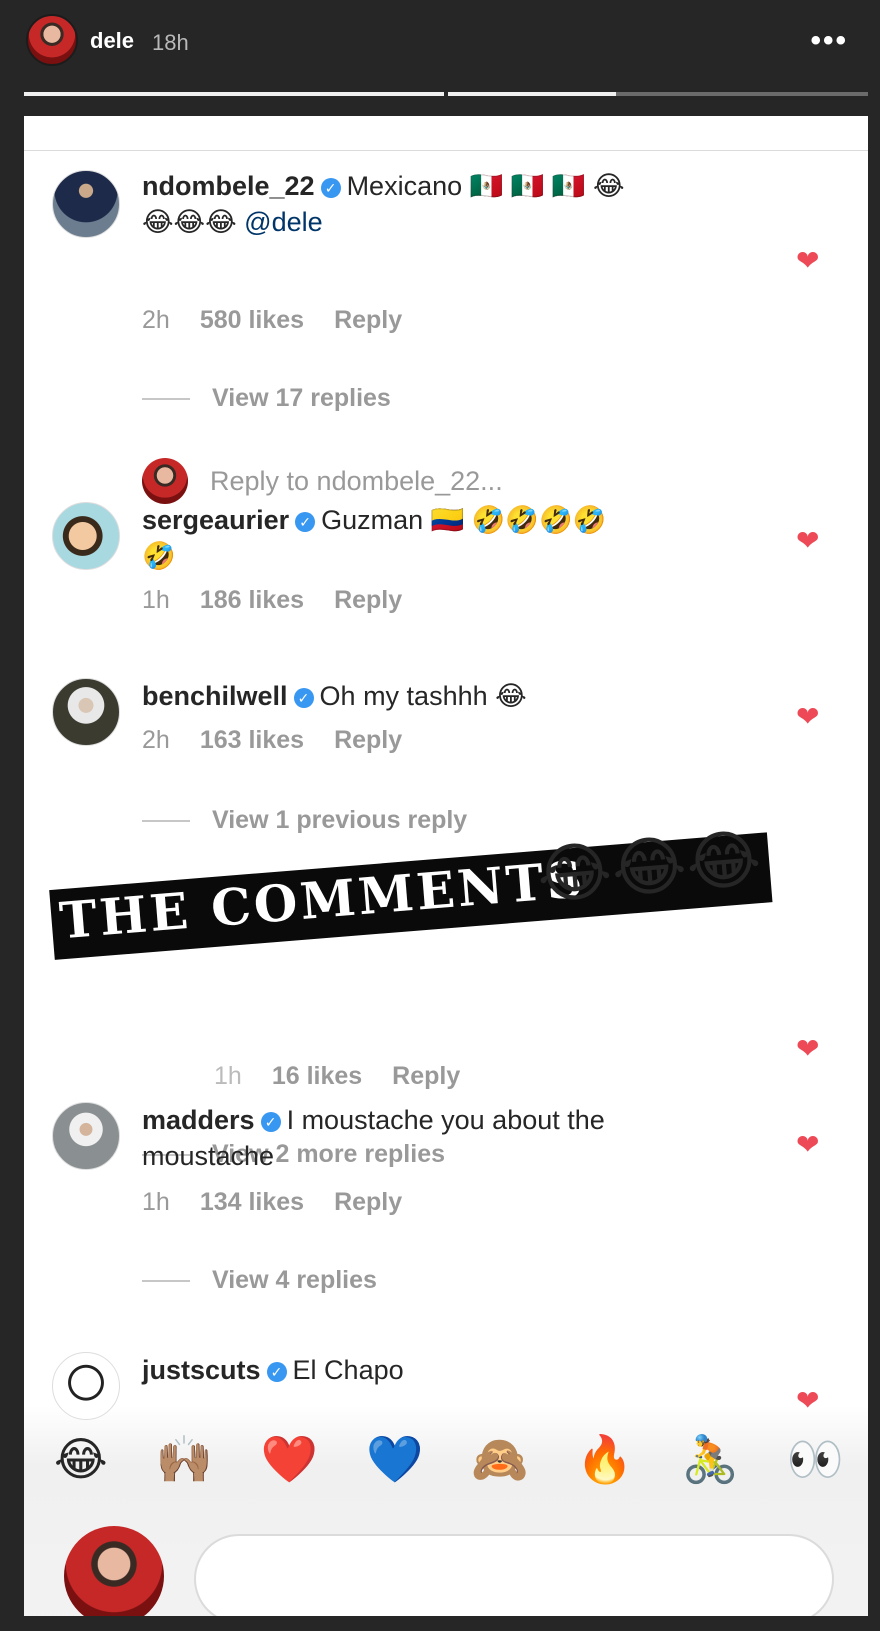 The image size is (880, 1631). I want to click on comment-text: Oh my tashhh, so click(403, 696).